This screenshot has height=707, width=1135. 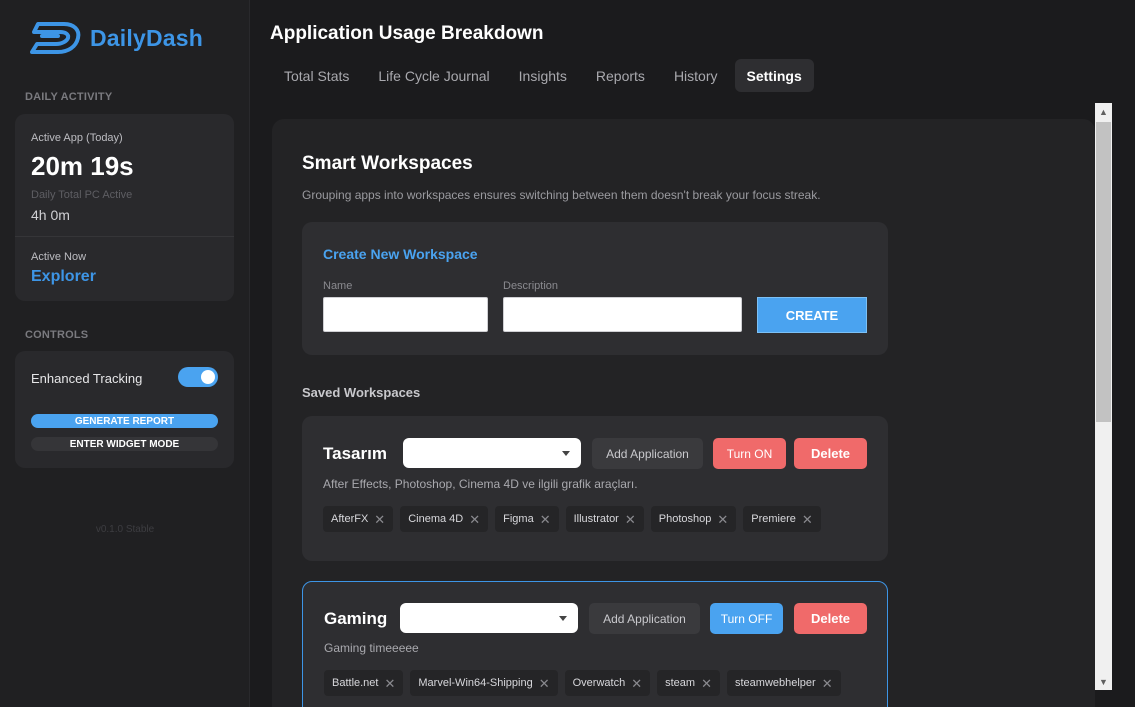 I want to click on workspace-name: Gaming, so click(x=356, y=618).